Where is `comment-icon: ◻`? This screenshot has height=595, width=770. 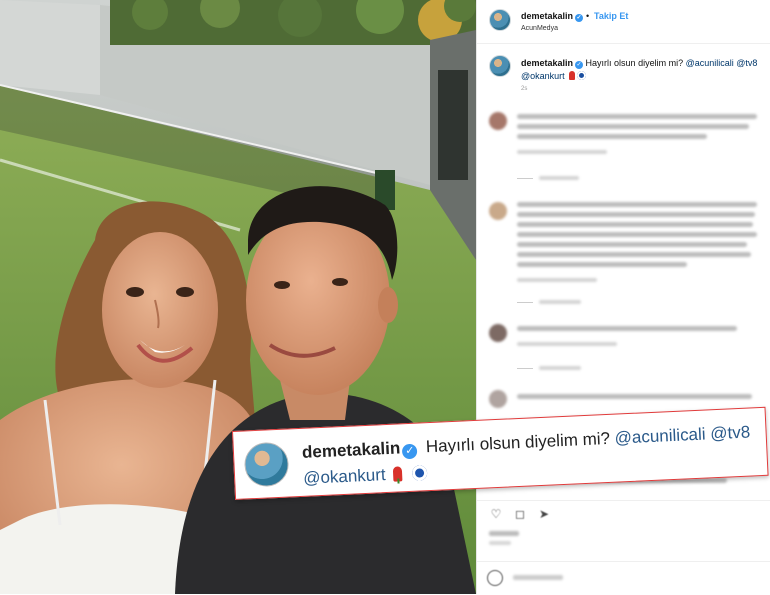 comment-icon: ◻ is located at coordinates (520, 514).